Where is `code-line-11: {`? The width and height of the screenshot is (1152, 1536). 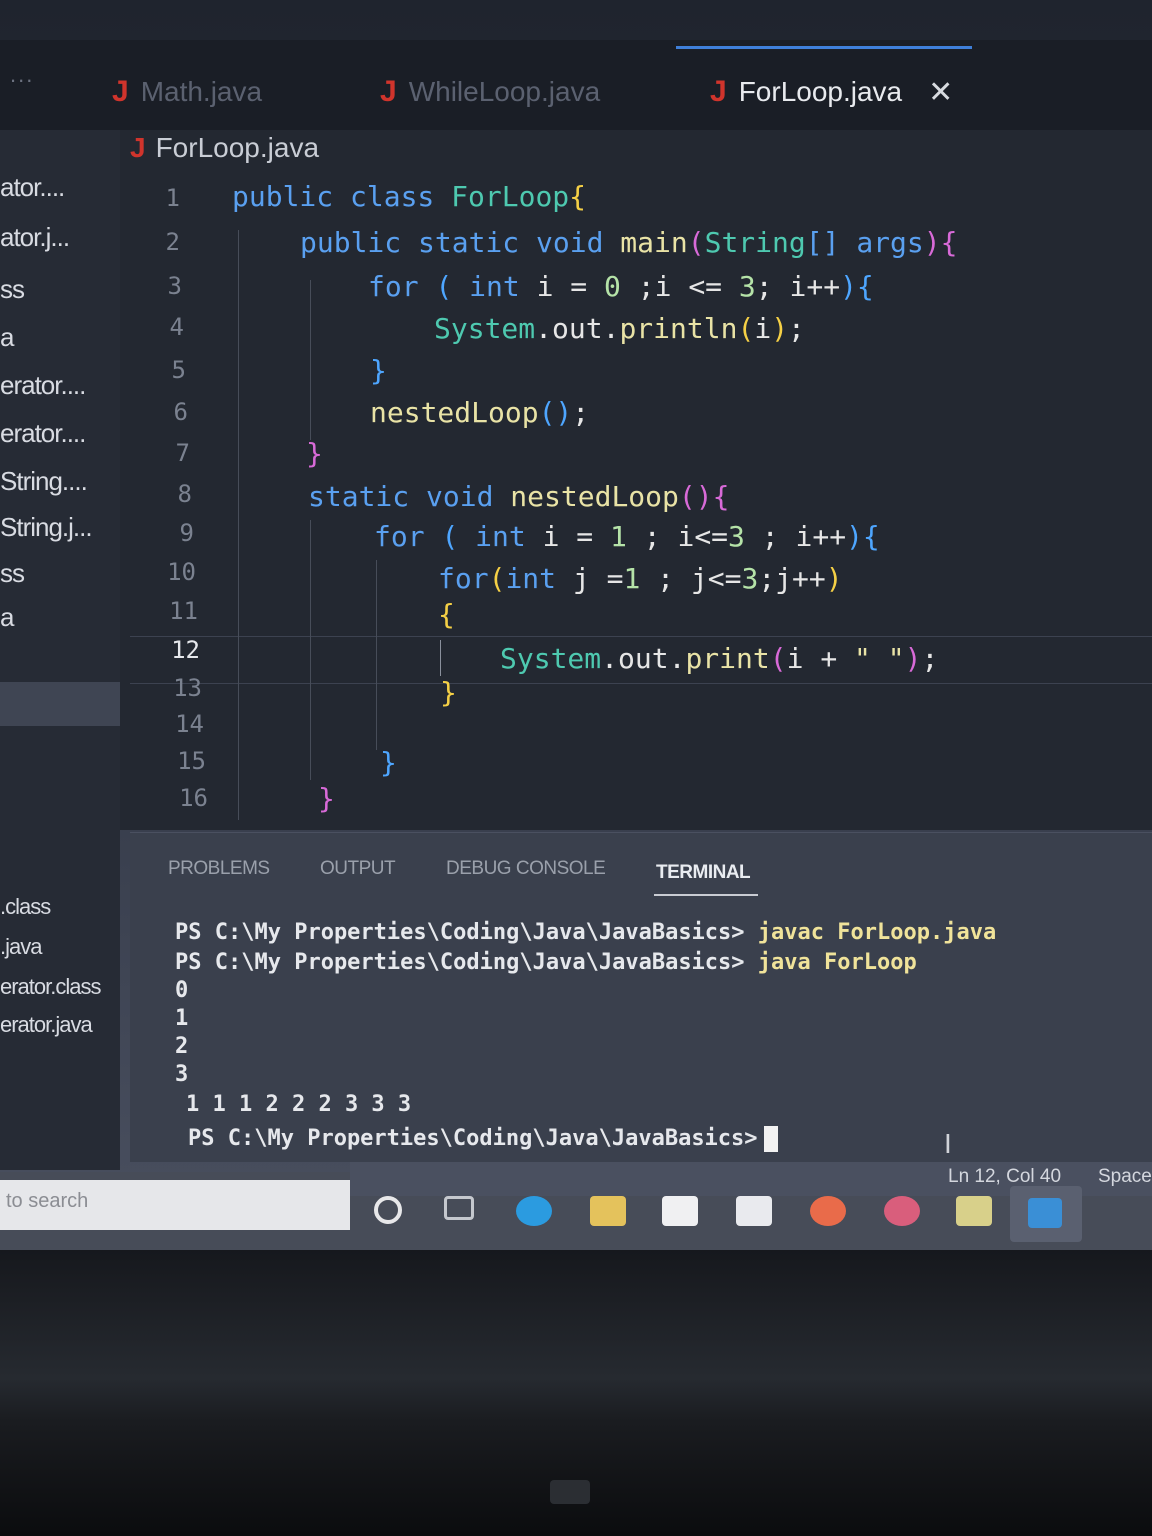
code-line-11: { is located at coordinates (446, 614).